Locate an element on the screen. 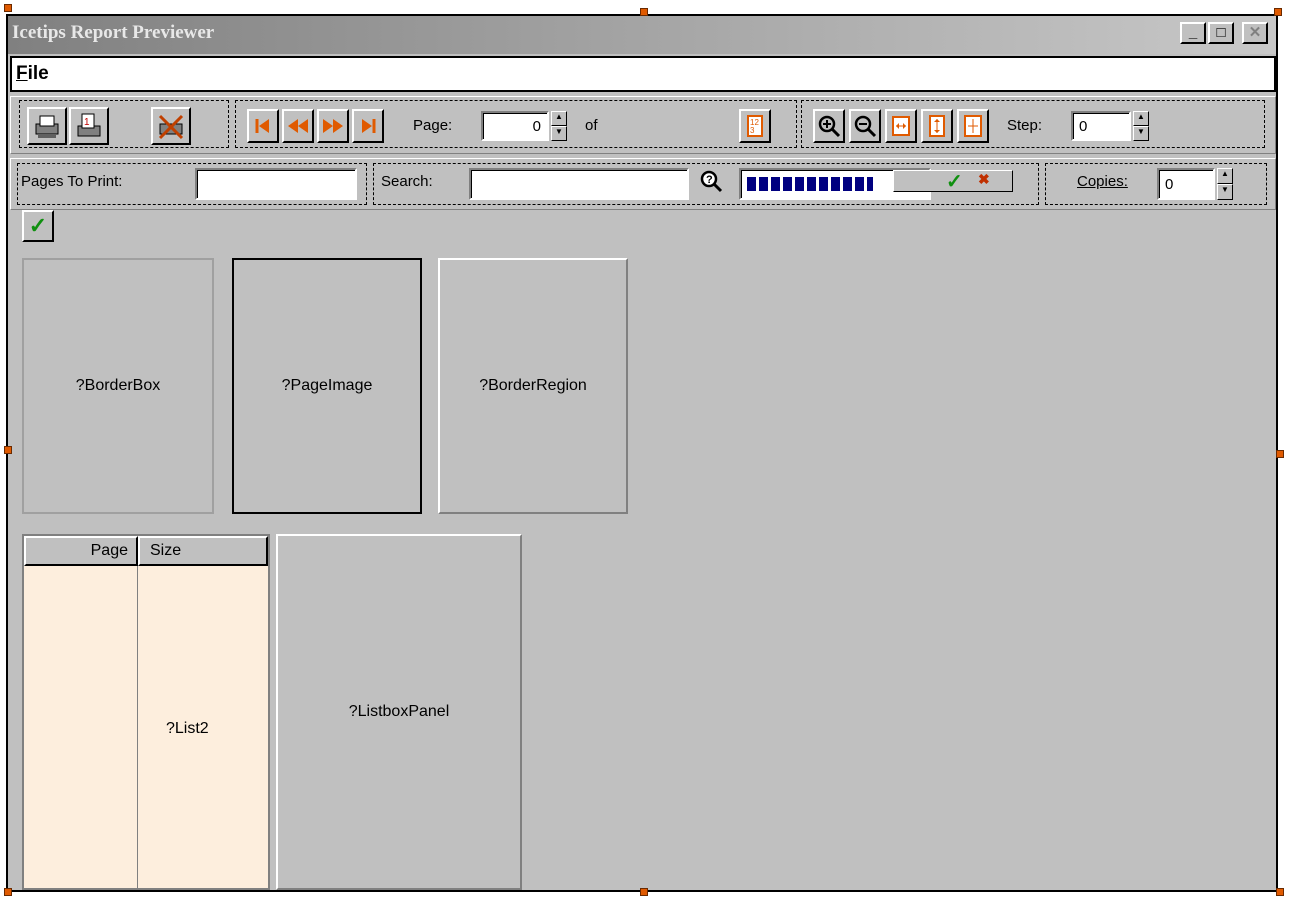  print-page-icon: 1 is located at coordinates (89, 125).